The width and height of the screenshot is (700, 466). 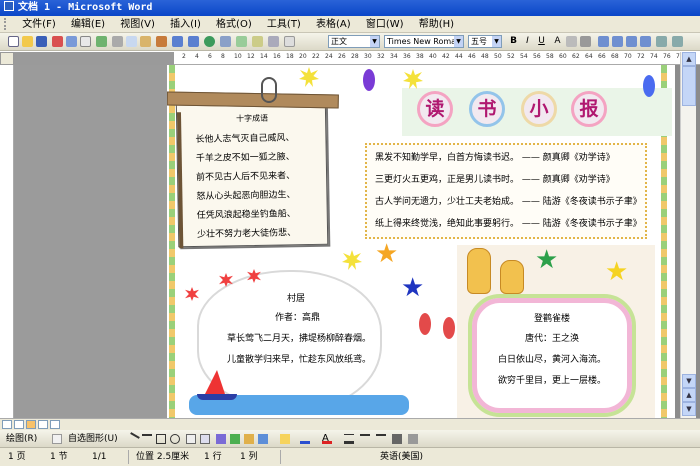 What do you see at coordinates (147, 439) in the screenshot?
I see `arrow-tool-icon` at bounding box center [147, 439].